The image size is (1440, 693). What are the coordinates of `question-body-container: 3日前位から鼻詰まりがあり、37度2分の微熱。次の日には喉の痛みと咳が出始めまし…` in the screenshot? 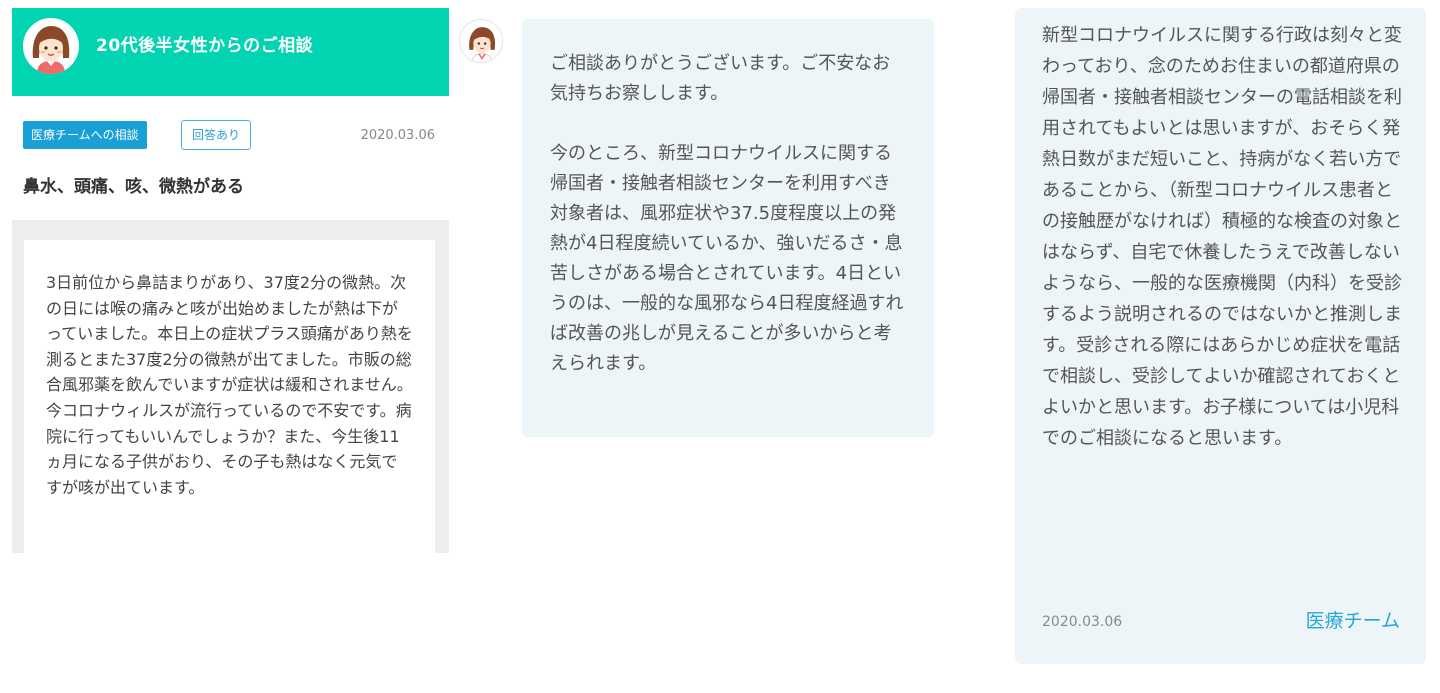 It's located at (230, 386).